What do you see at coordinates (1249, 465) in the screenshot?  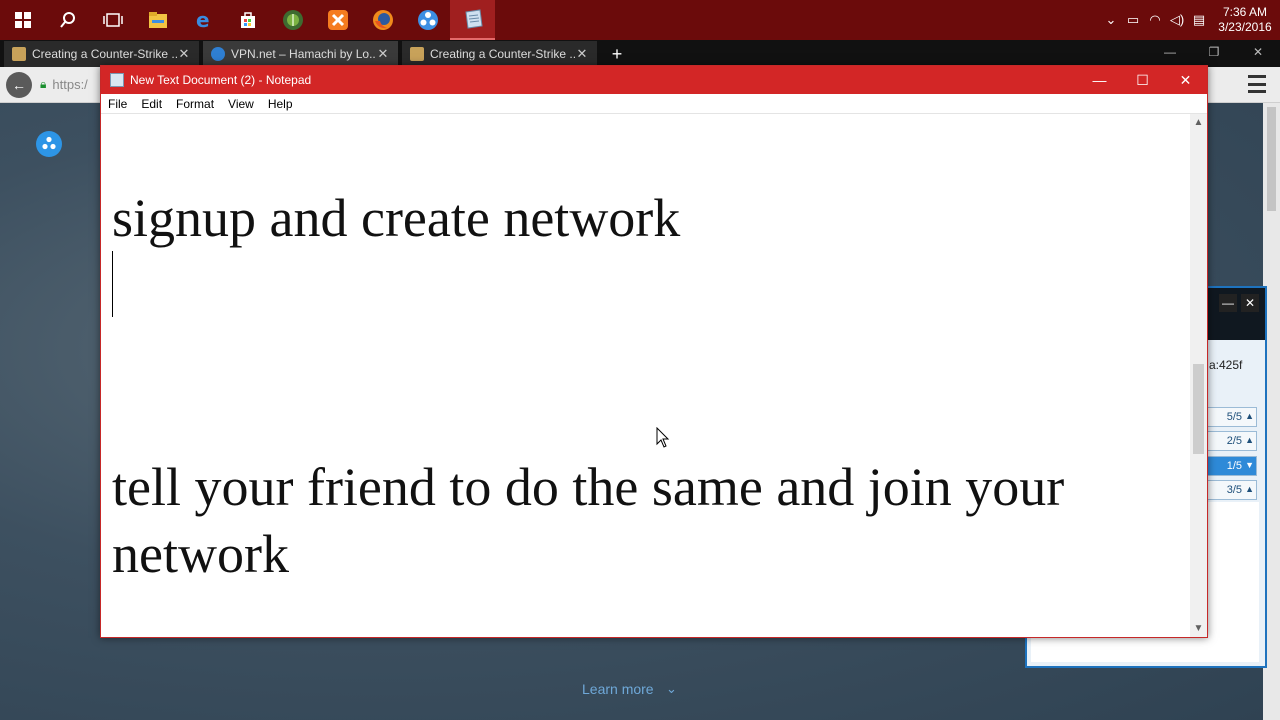 I see `chevron-down-icon: ▼` at bounding box center [1249, 465].